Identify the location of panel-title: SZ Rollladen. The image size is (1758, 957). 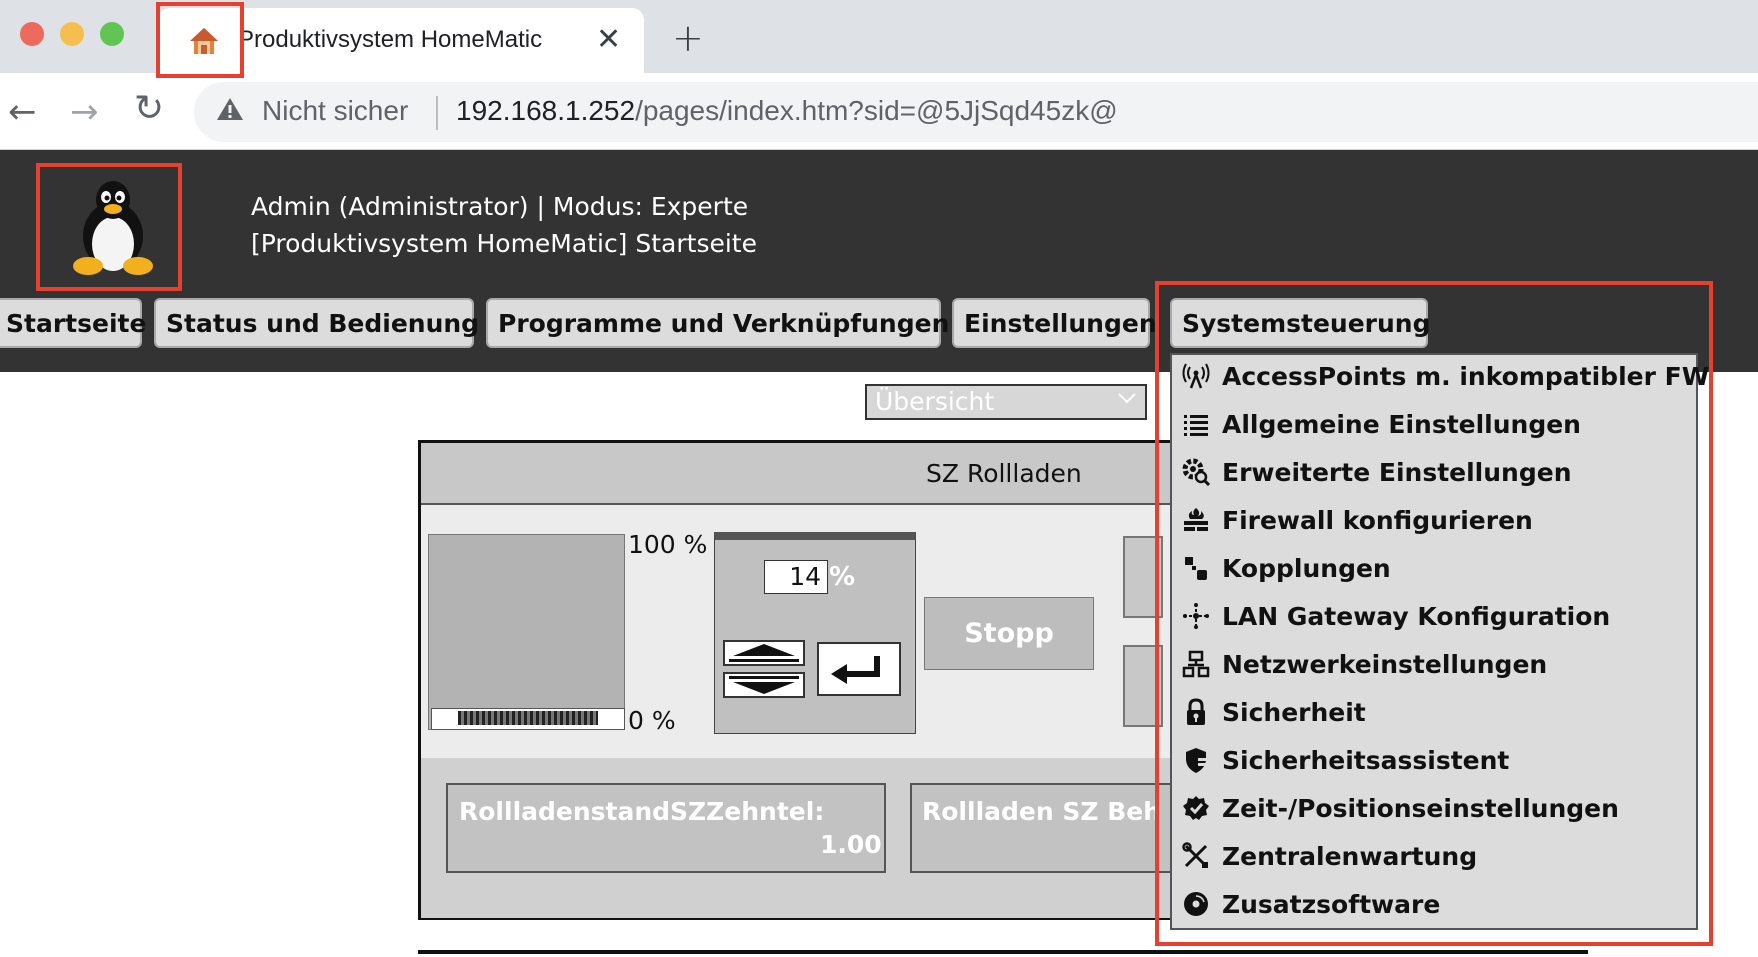
(1004, 473).